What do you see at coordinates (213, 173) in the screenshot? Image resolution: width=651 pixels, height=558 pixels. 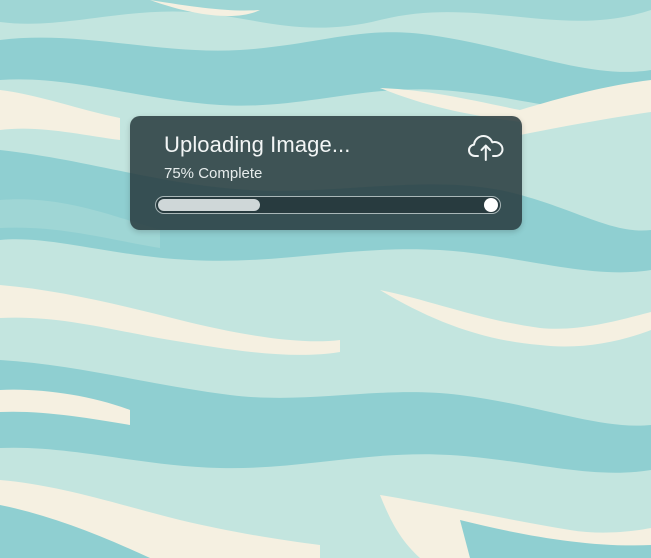 I see `upload-status-text: 75% Complete` at bounding box center [213, 173].